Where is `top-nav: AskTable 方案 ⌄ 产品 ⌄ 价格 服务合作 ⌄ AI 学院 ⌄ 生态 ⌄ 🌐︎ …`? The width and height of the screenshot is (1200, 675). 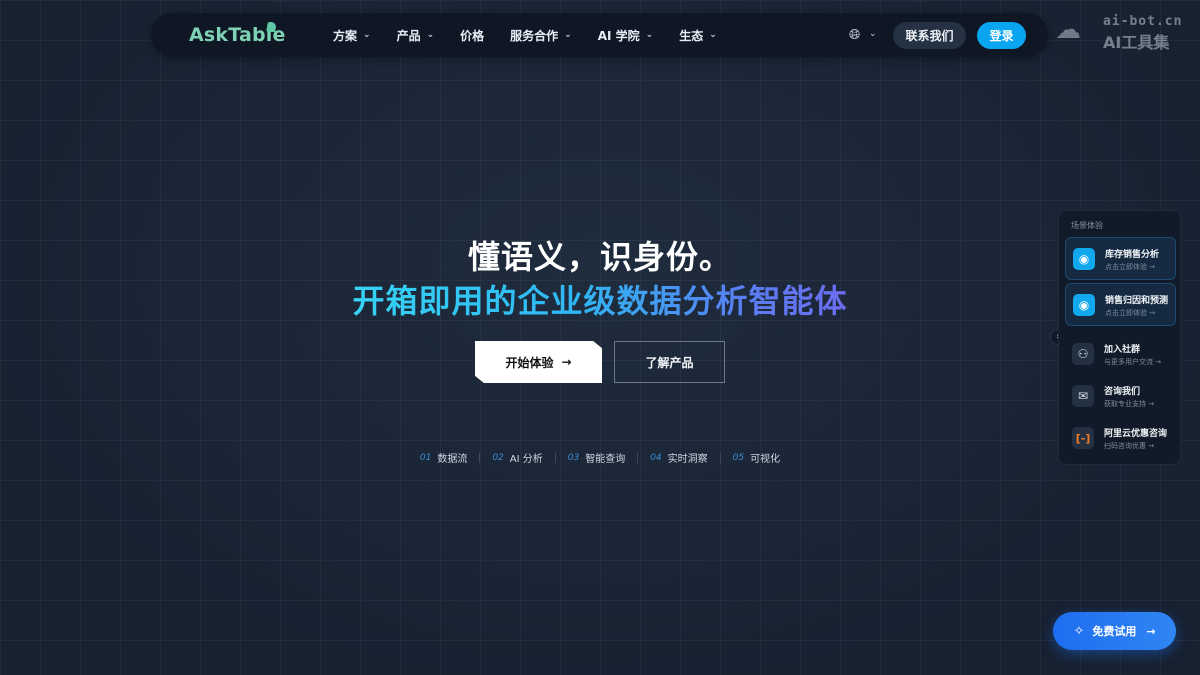 top-nav: AskTable 方案 ⌄ 产品 ⌄ 价格 服务合作 ⌄ AI 学院 ⌄ 生态 ⌄ 🌐︎ … is located at coordinates (599, 35).